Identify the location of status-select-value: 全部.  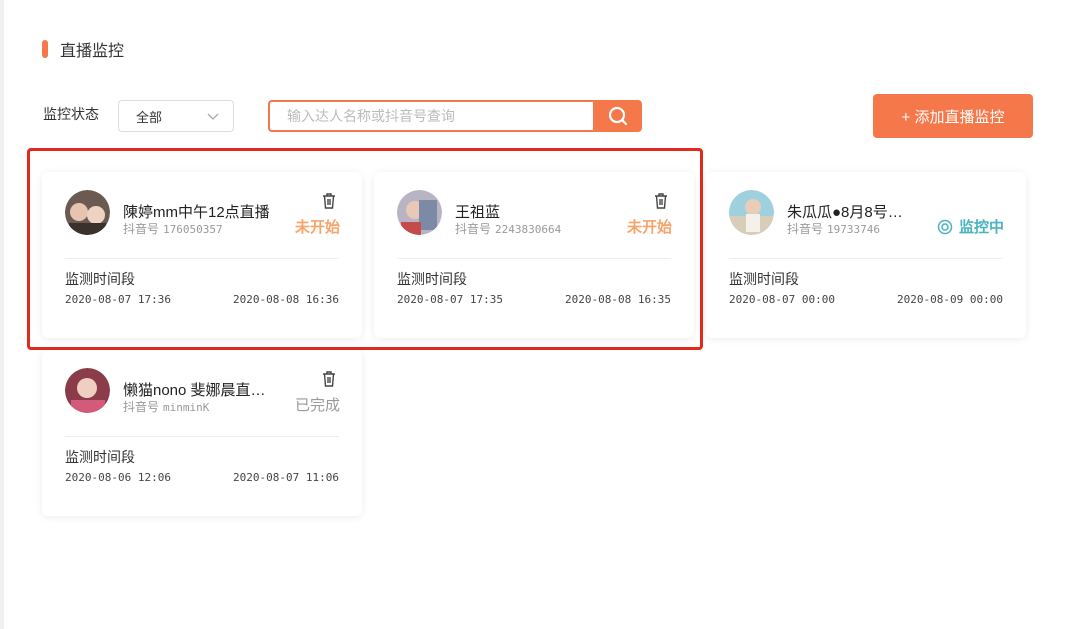
(149, 117).